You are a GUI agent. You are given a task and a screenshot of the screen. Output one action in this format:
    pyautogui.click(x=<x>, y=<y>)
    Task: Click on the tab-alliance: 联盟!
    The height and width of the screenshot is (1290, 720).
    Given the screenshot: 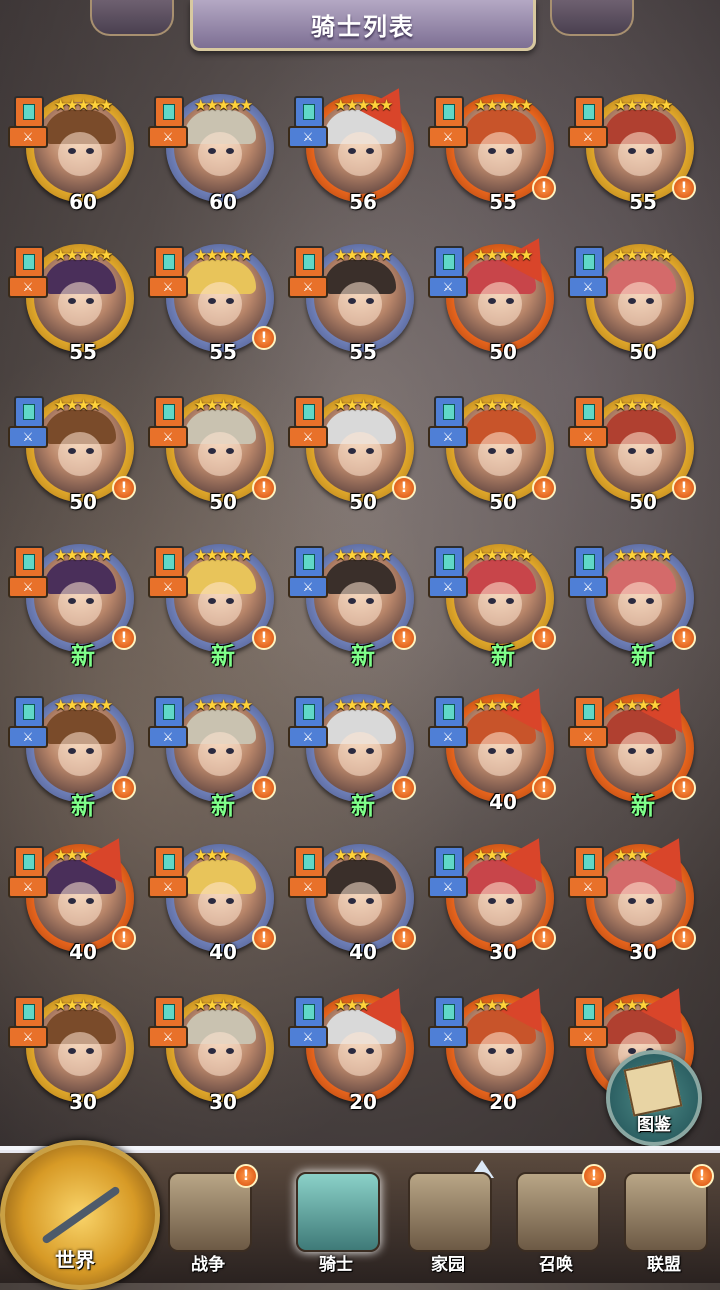 What is the action you would take?
    pyautogui.click(x=664, y=1220)
    